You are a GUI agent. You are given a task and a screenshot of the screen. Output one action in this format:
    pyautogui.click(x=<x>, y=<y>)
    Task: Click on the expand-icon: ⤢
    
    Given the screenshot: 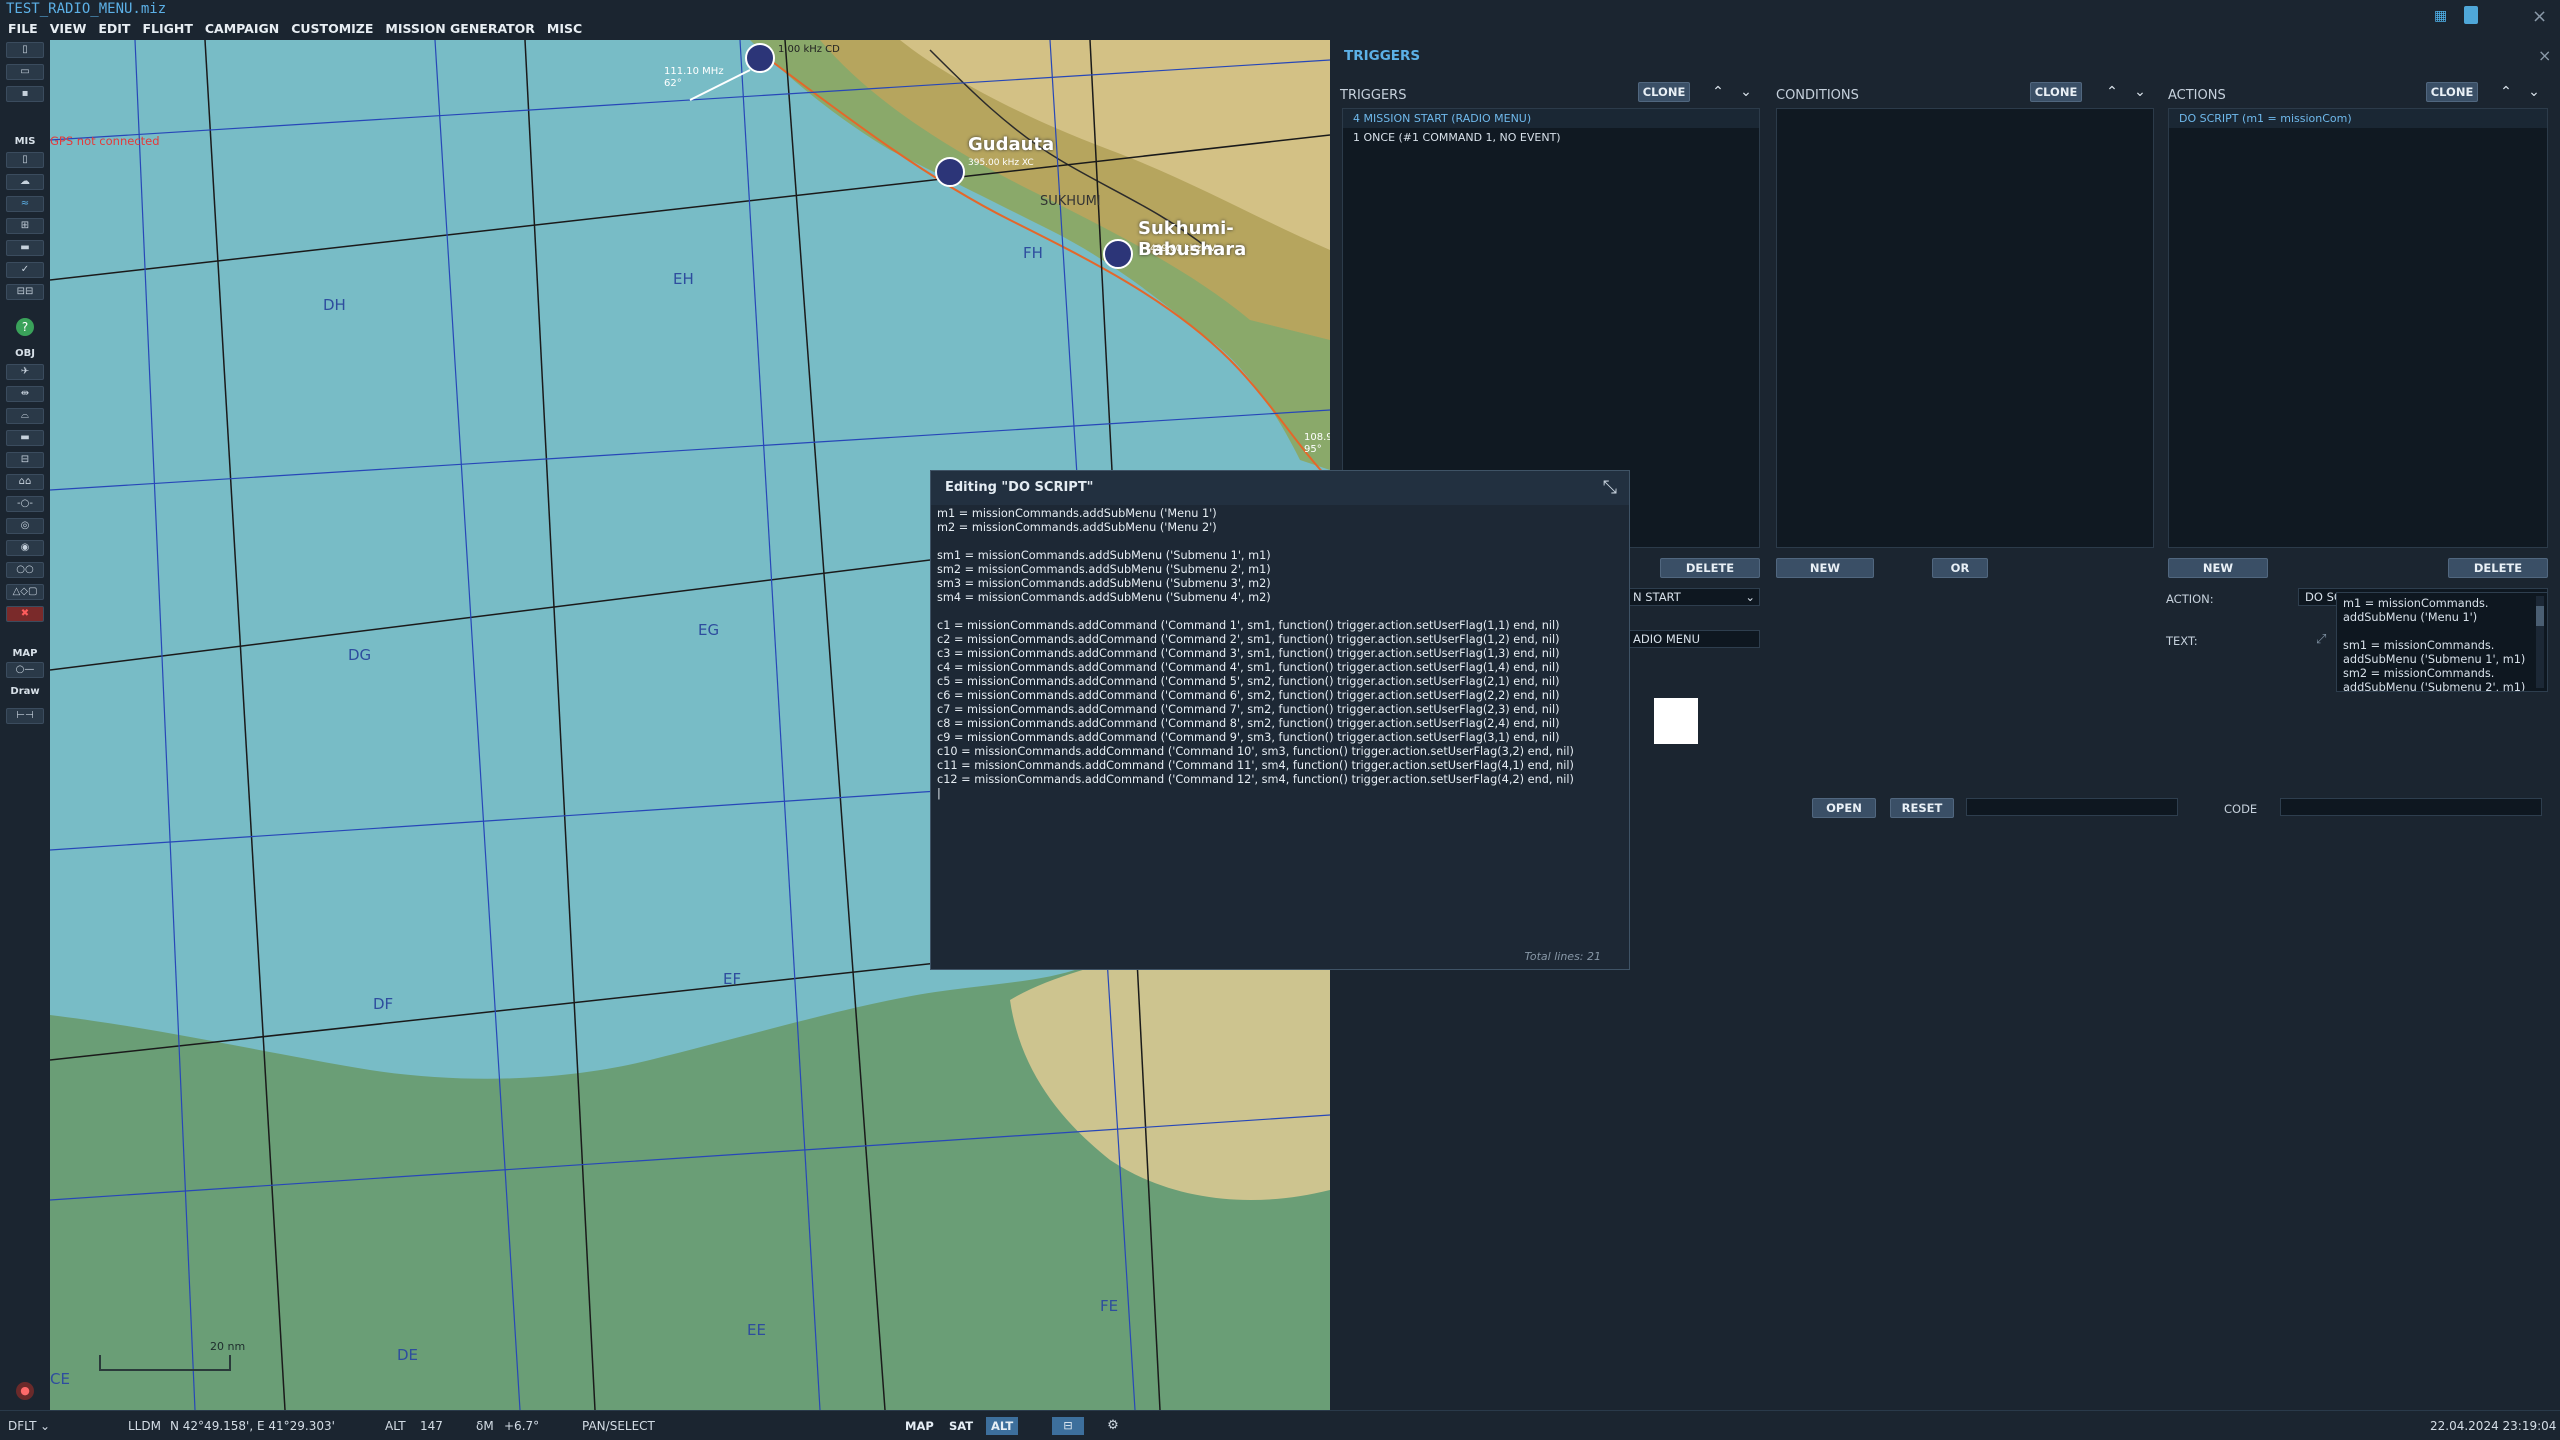 What is the action you would take?
    pyautogui.click(x=2321, y=639)
    